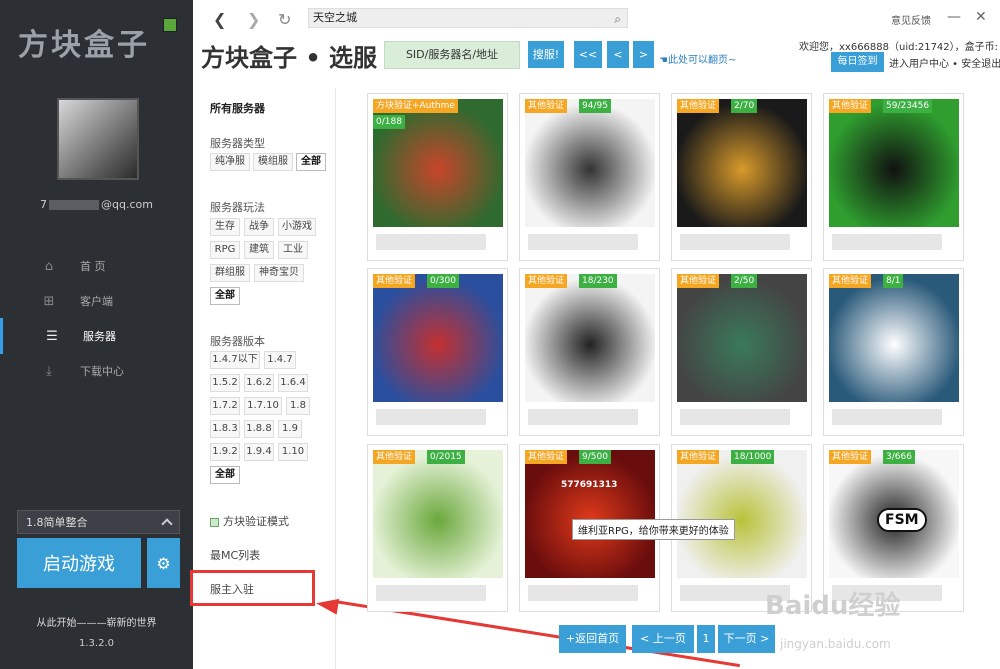  I want to click on server-card: 其他验证 59/23456, so click(893, 177).